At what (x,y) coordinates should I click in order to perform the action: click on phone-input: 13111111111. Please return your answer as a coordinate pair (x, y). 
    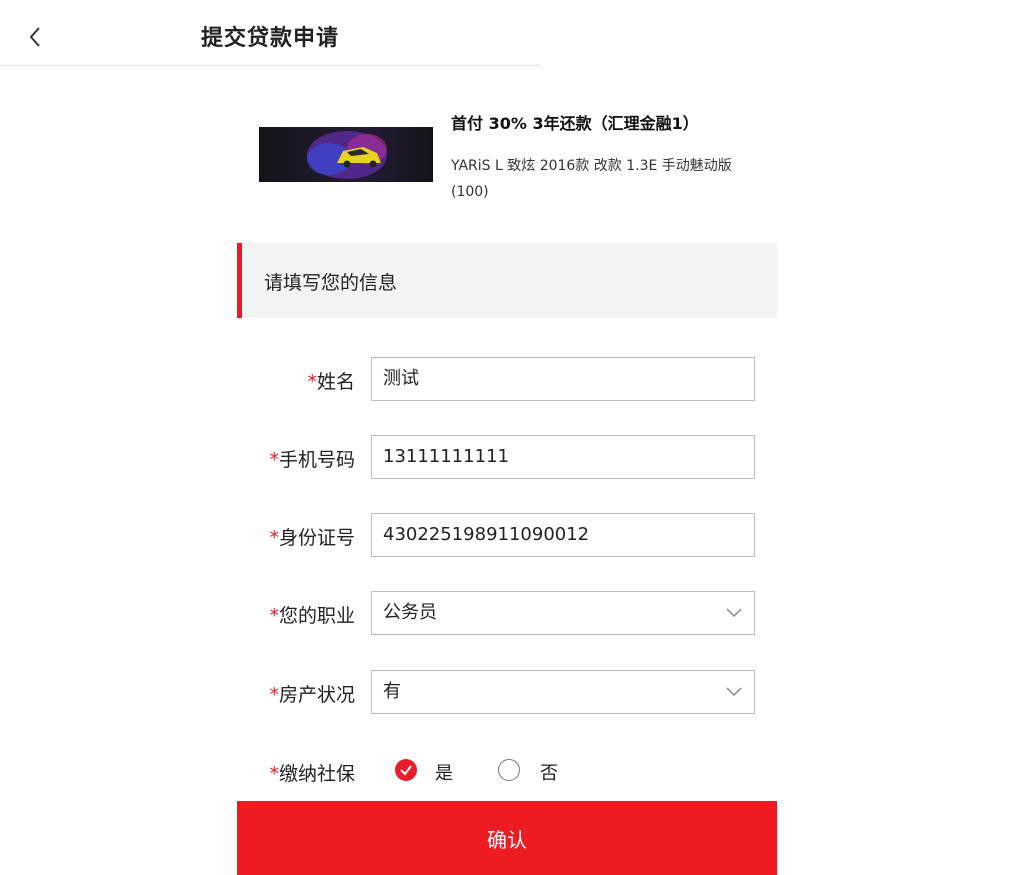
    Looking at the image, I should click on (563, 457).